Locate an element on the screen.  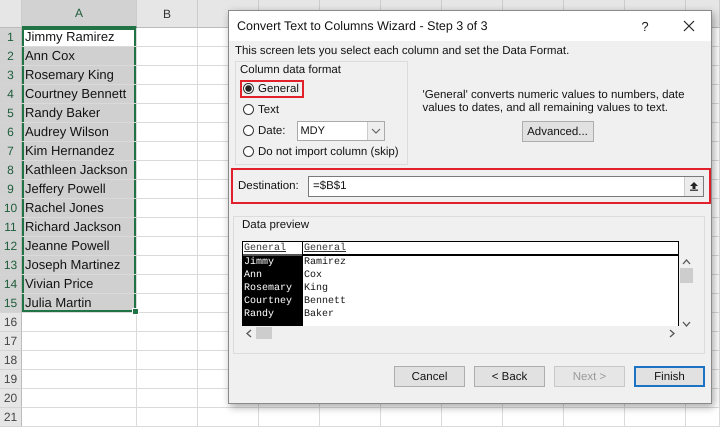
preview-cell-text: Cox is located at coordinates (313, 275).